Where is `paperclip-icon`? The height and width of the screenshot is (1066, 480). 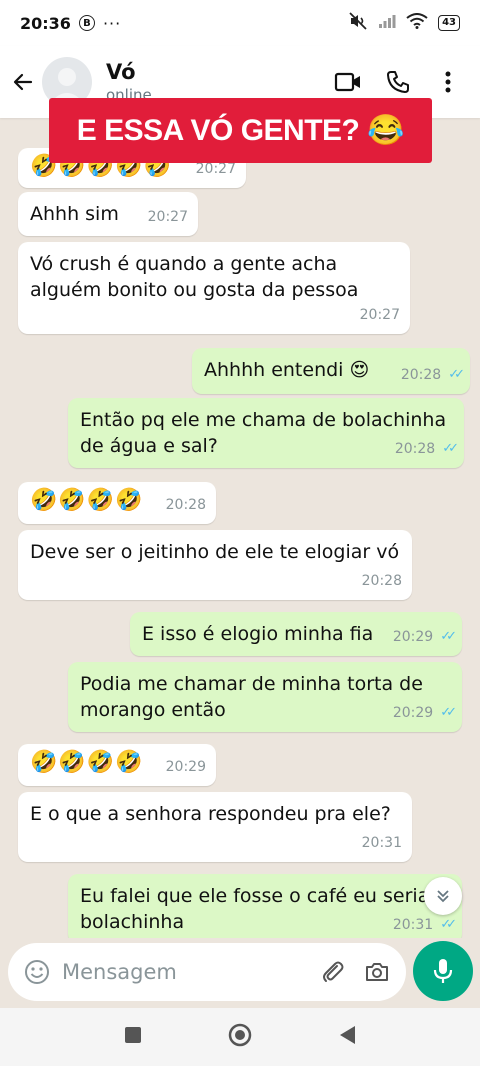
paperclip-icon is located at coordinates (333, 971).